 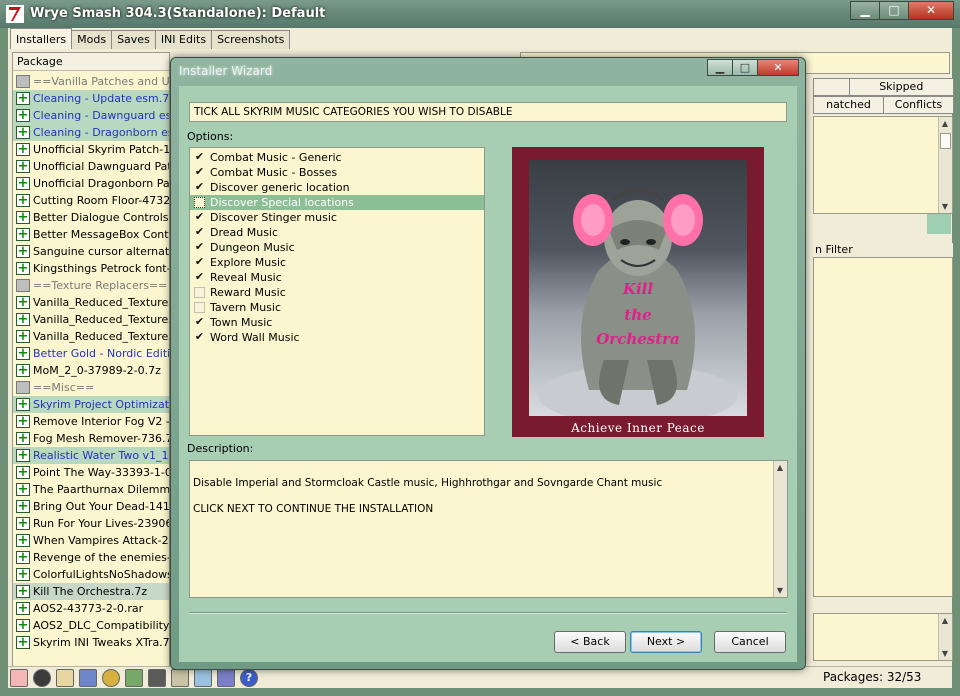 What do you see at coordinates (91, 472) in the screenshot?
I see `package-row: + Point The Way-33393-1-0-2` at bounding box center [91, 472].